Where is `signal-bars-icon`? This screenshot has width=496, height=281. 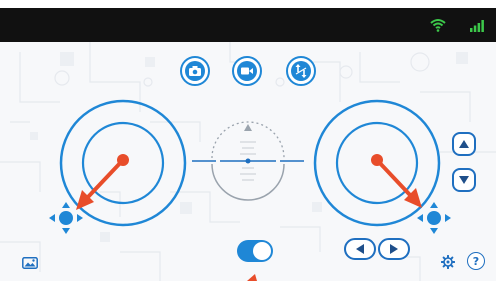 signal-bars-icon is located at coordinates (477, 26).